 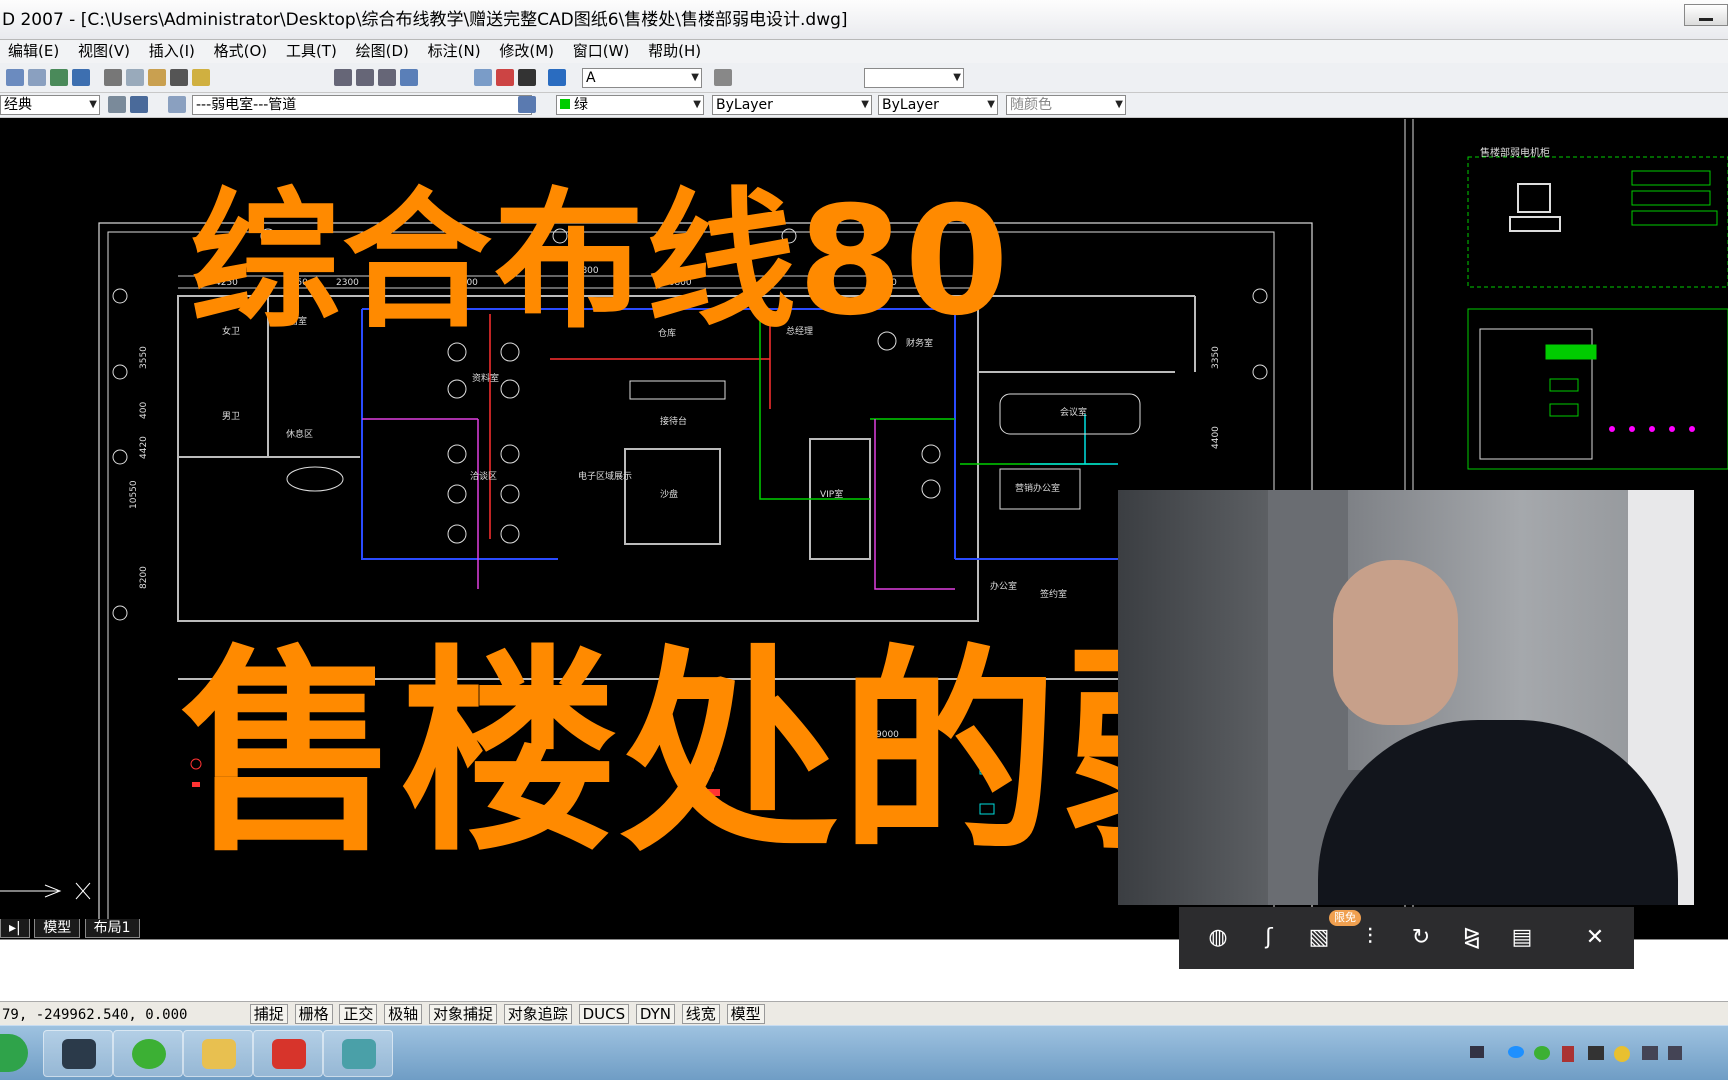 What do you see at coordinates (358, 1014) in the screenshot?
I see `ortho-toggle: 正交` at bounding box center [358, 1014].